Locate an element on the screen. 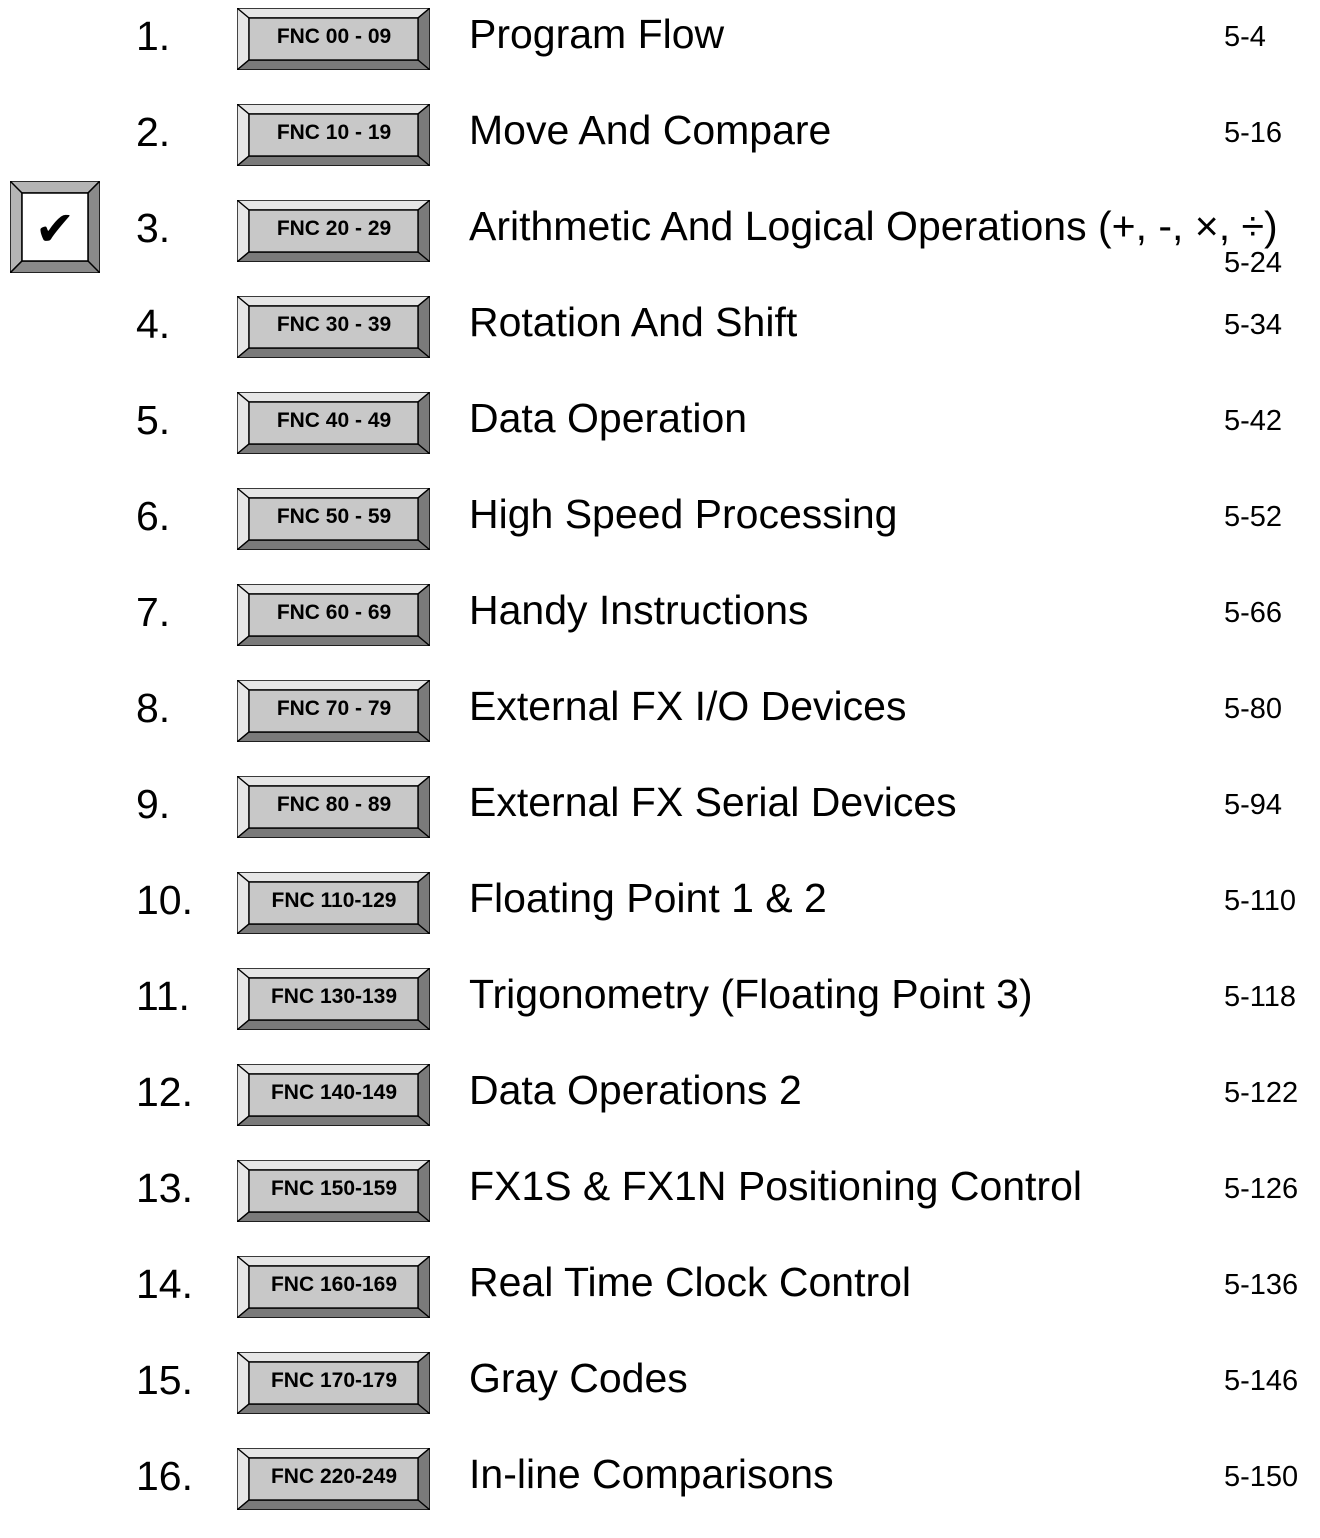  page-number: 5-66 is located at coordinates (1253, 613).